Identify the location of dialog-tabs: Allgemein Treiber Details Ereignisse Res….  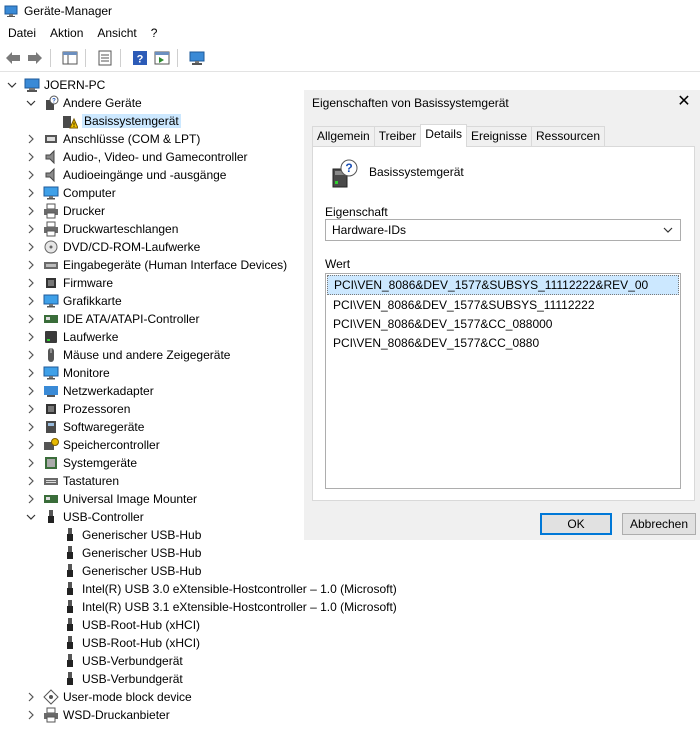
(459, 135).